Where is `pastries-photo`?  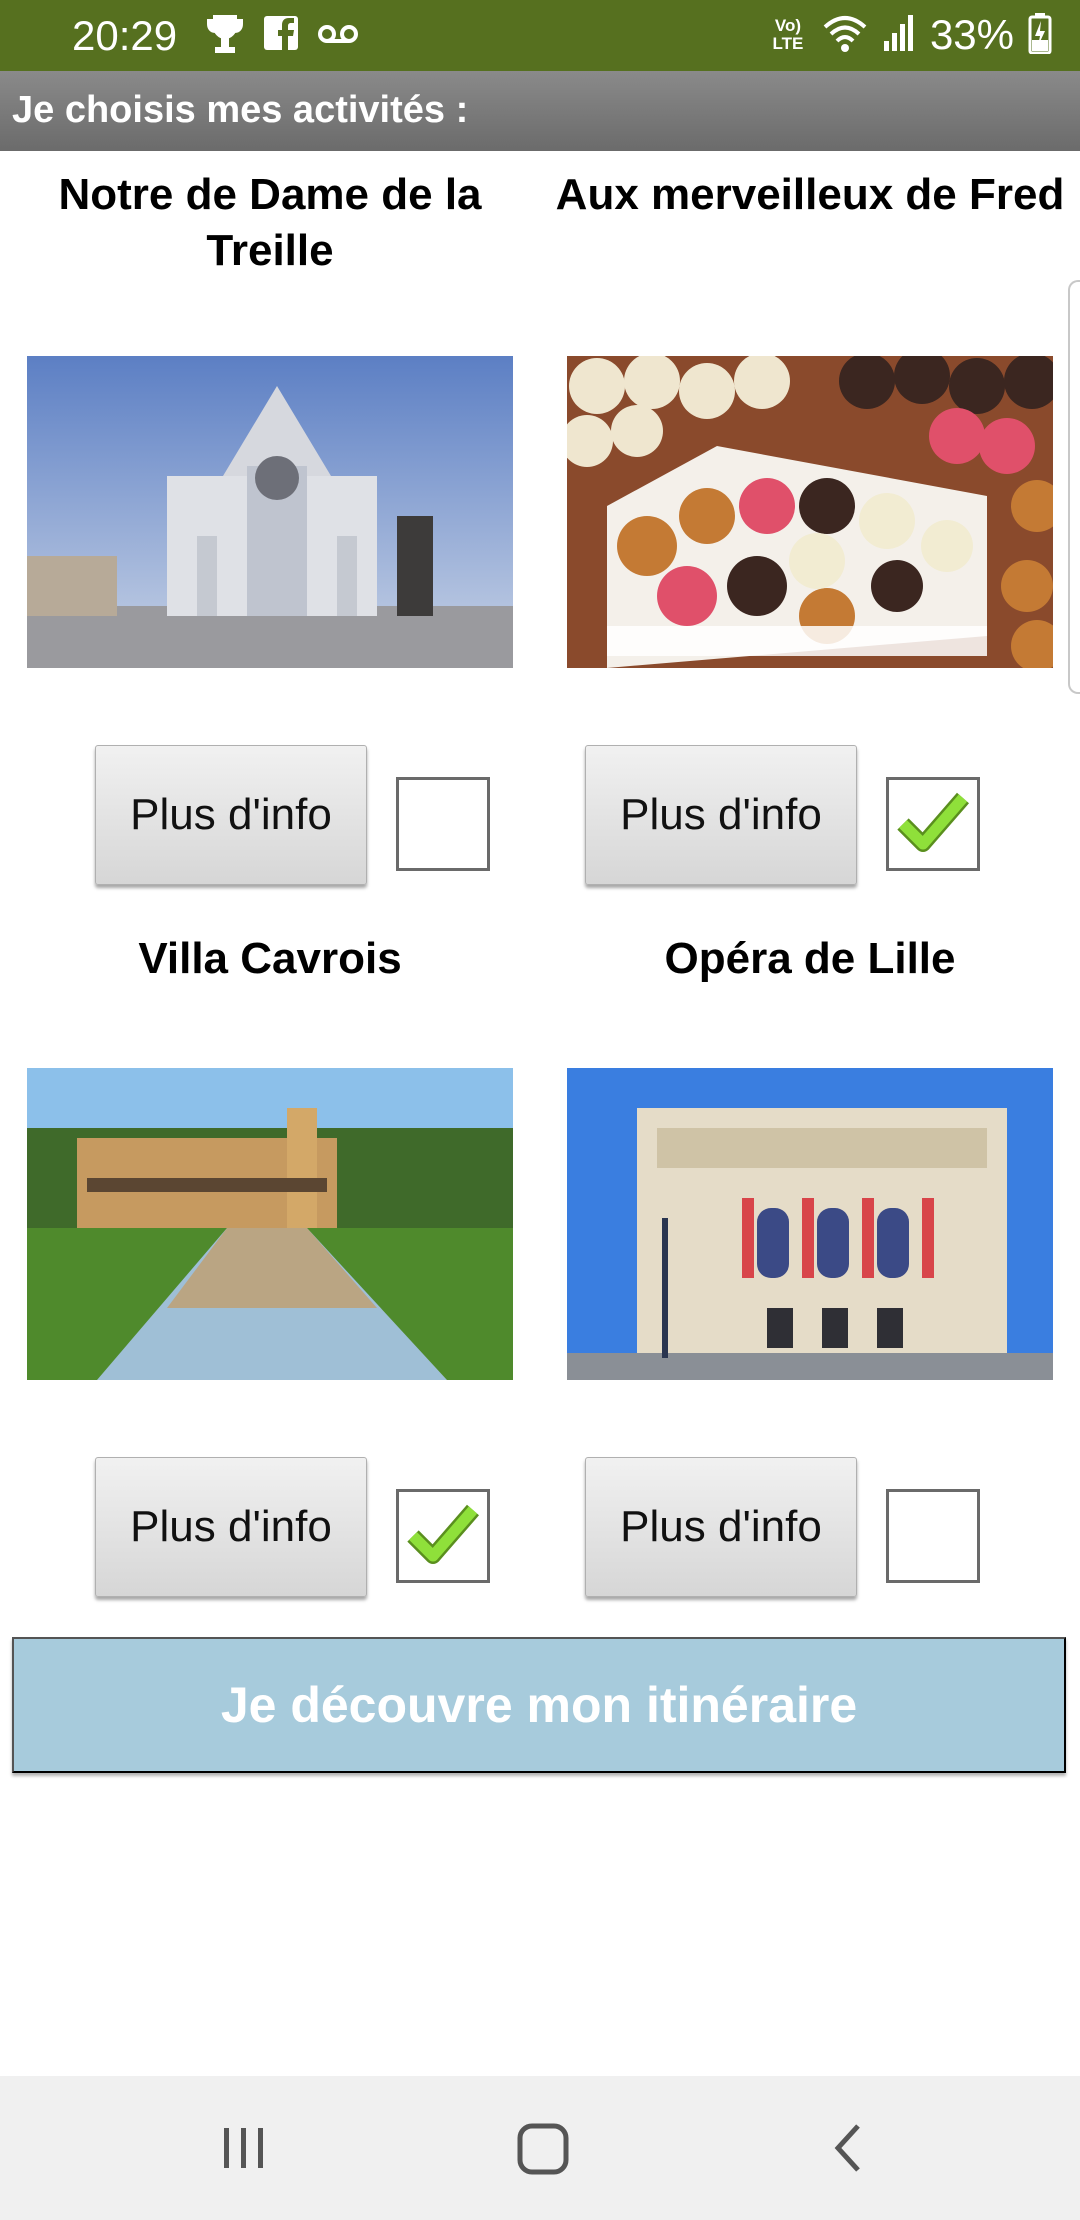
pastries-photo is located at coordinates (810, 512).